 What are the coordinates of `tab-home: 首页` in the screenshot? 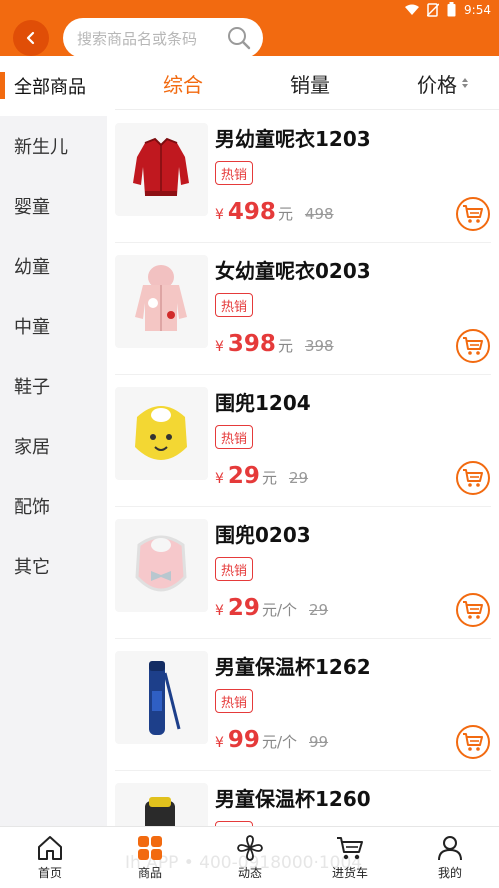 It's located at (50, 857).